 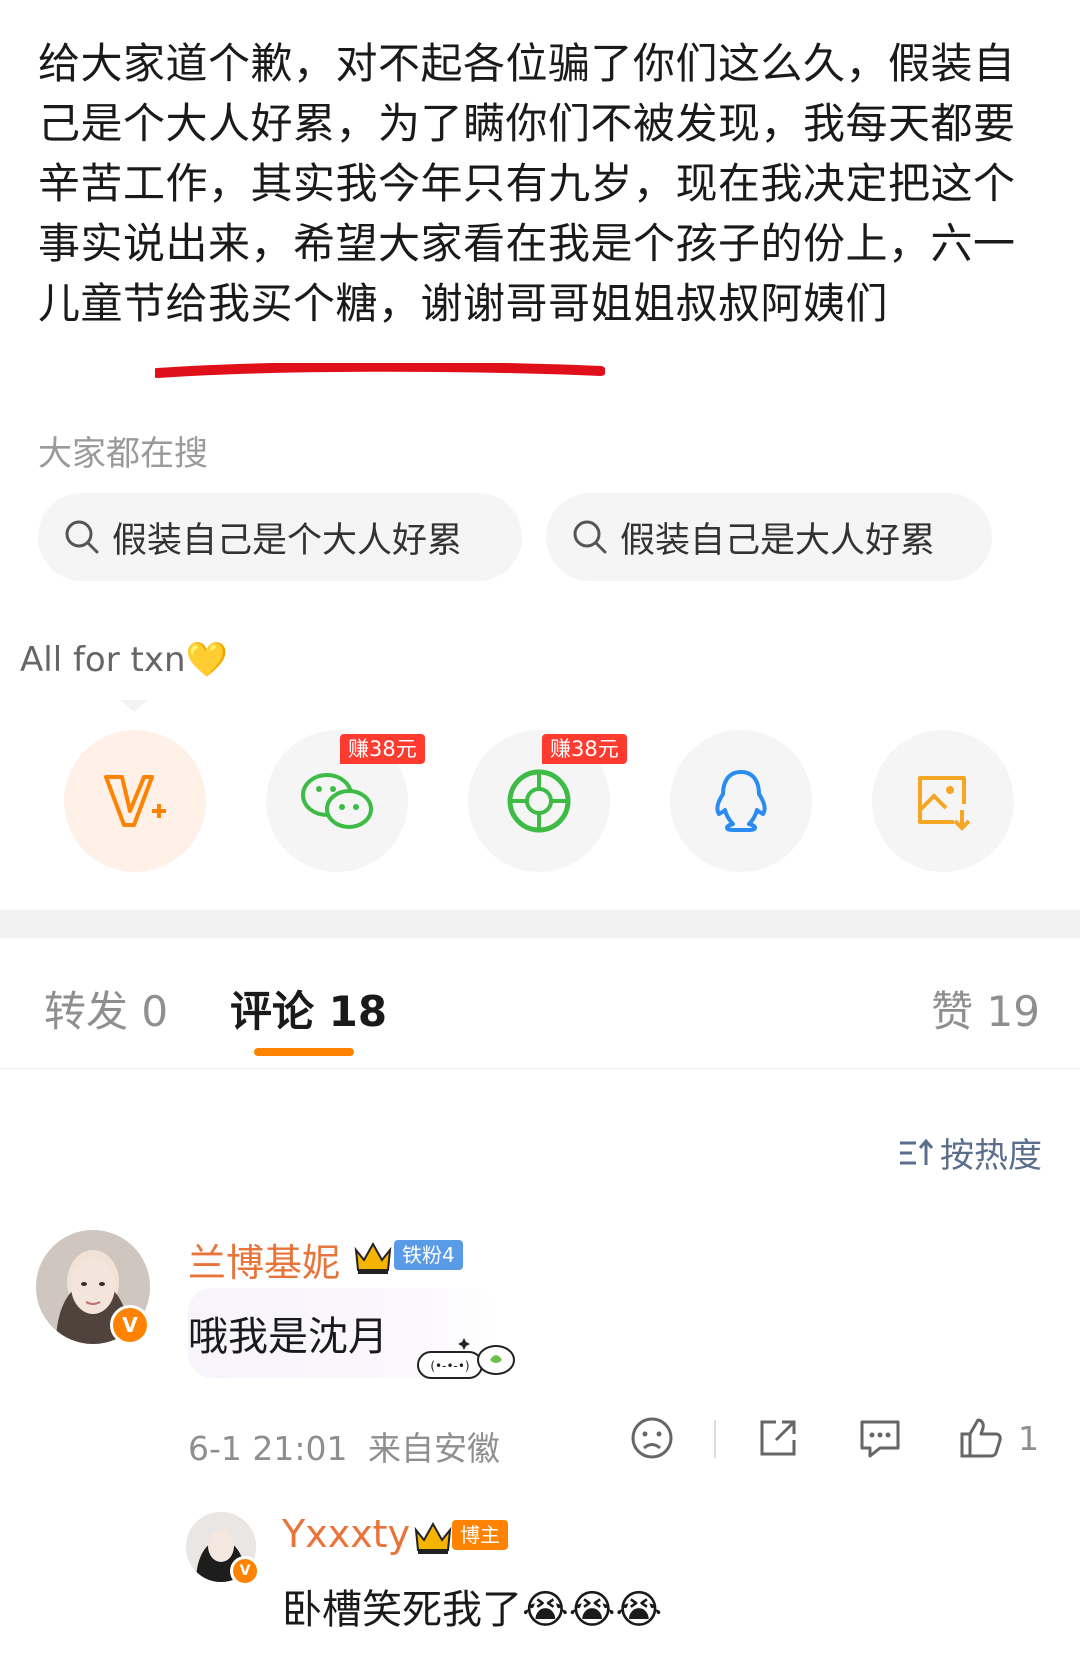 What do you see at coordinates (715, 1439) in the screenshot?
I see `action-separator` at bounding box center [715, 1439].